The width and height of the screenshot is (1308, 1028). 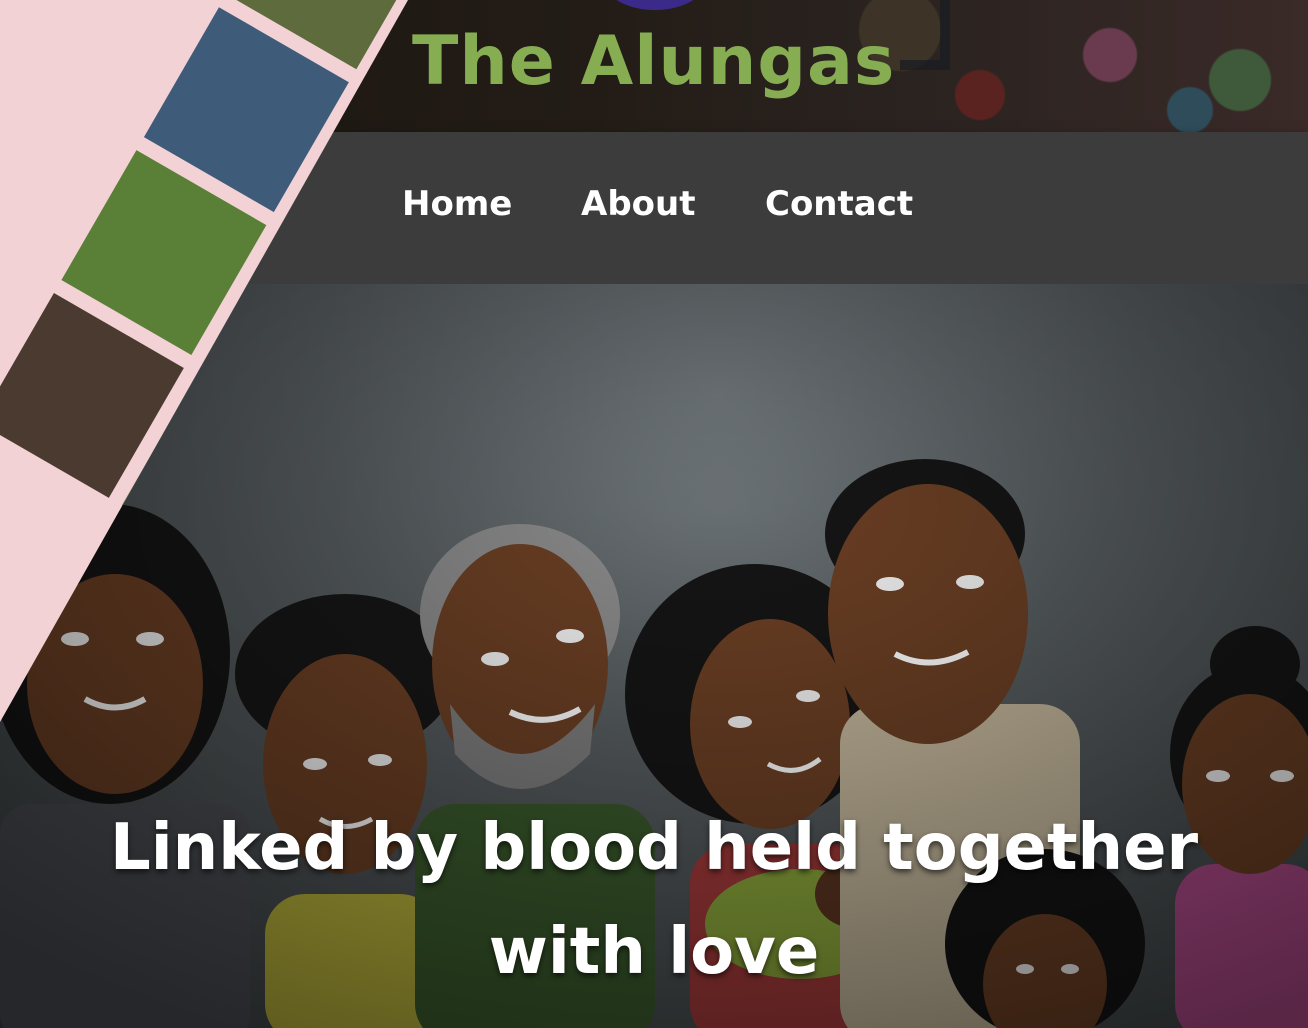 What do you see at coordinates (457, 204) in the screenshot?
I see `nav-link-home: Home` at bounding box center [457, 204].